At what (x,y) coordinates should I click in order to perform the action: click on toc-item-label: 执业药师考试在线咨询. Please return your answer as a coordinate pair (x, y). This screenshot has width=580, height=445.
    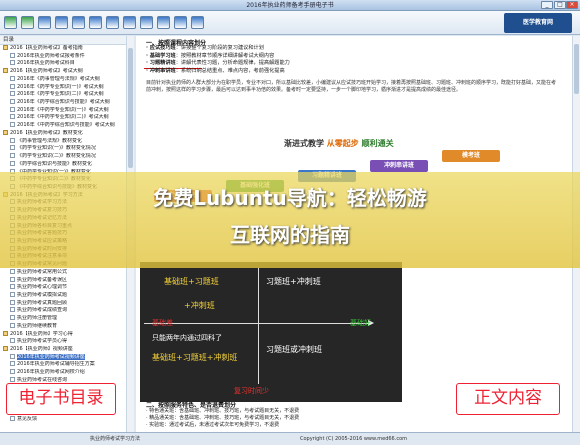
    Looking at the image, I should click on (42, 379).